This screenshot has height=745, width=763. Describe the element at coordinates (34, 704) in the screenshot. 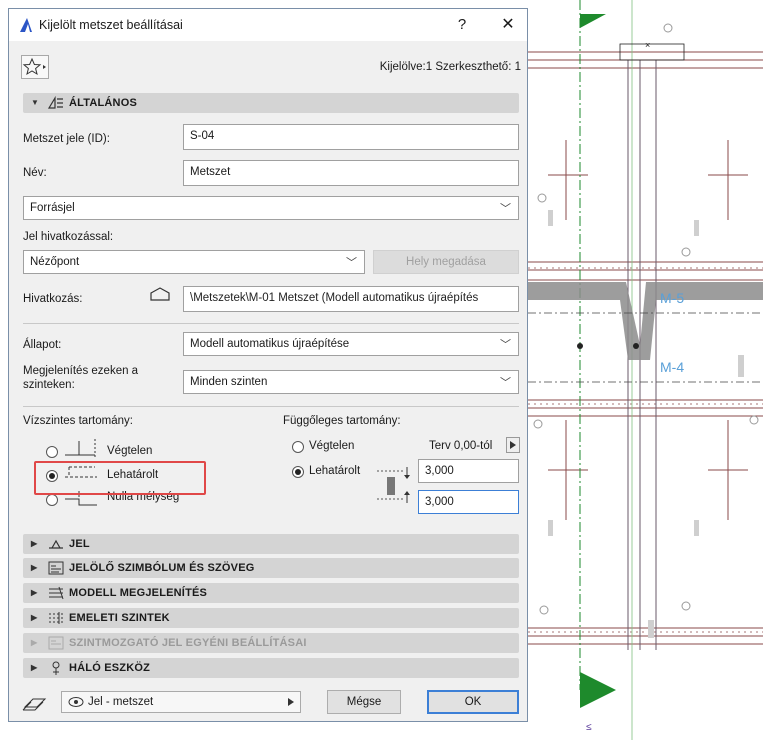

I see `layers-icon` at that location.